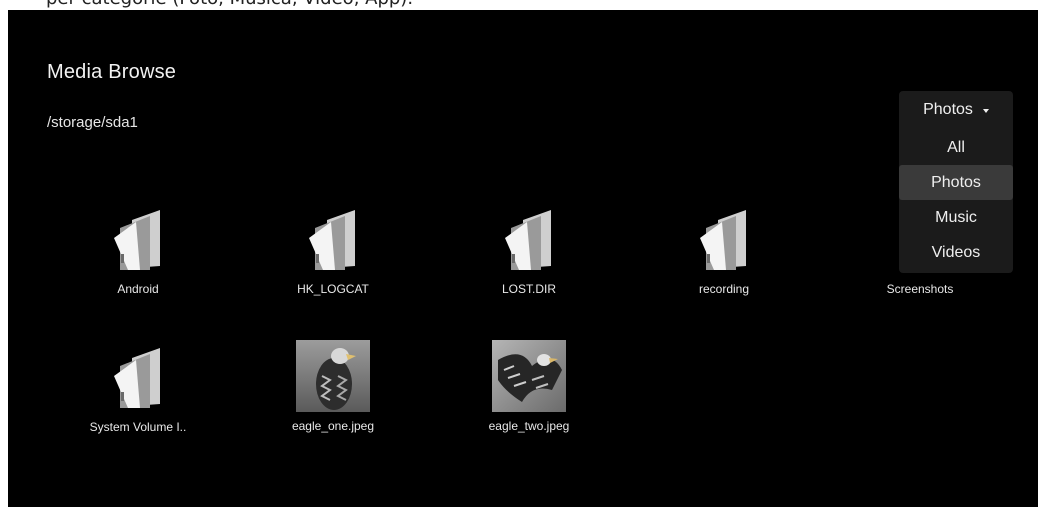 This screenshot has height=507, width=1046. I want to click on file-name: eagle_one.jpeg, so click(333, 426).